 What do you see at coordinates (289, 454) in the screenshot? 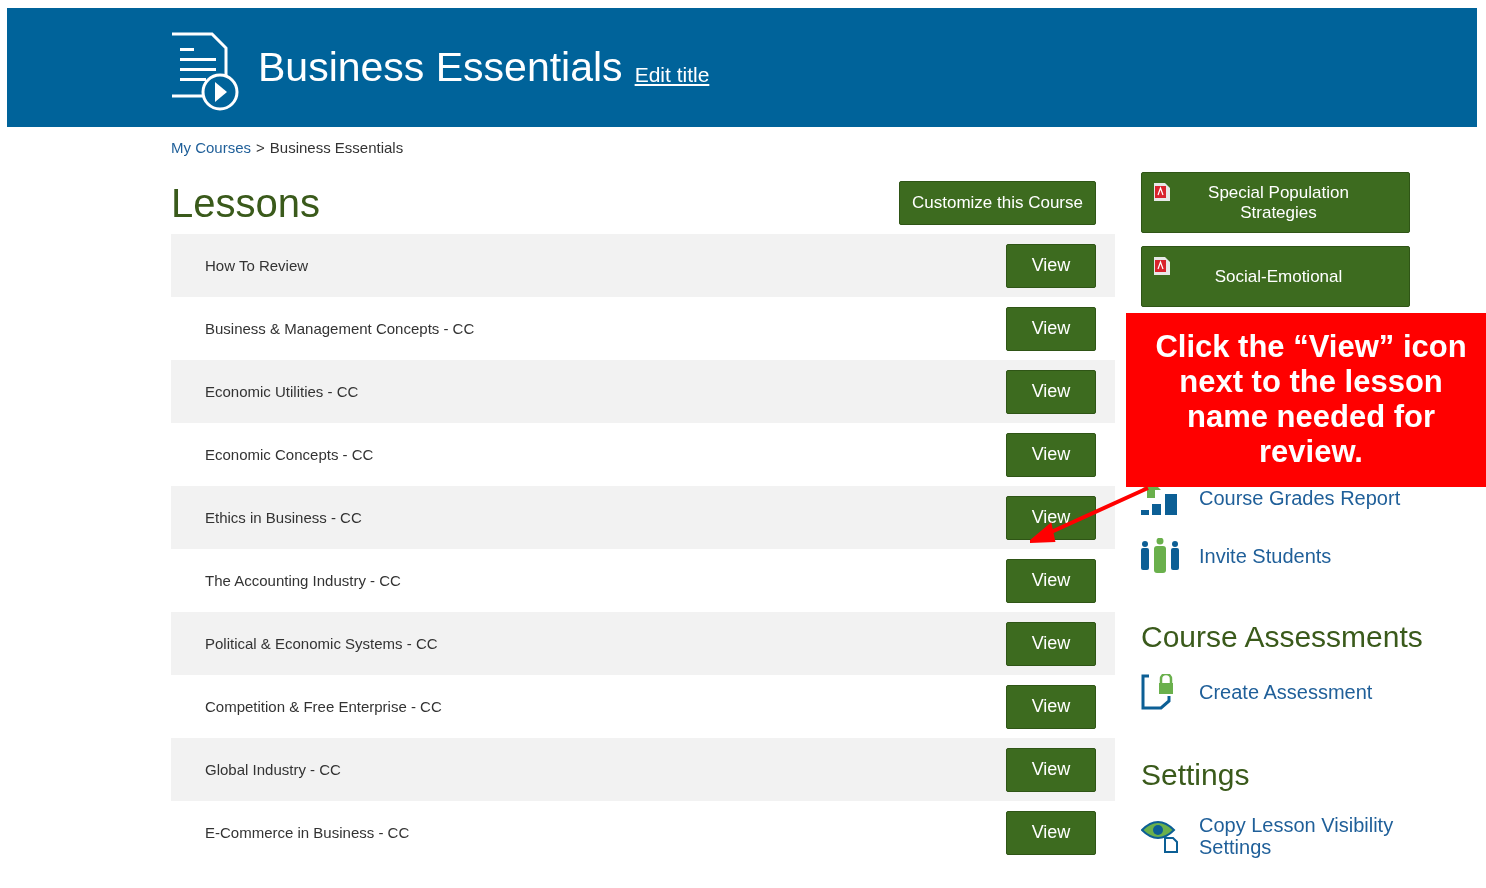
I see `lesson-name: Economic Concepts - CC` at bounding box center [289, 454].